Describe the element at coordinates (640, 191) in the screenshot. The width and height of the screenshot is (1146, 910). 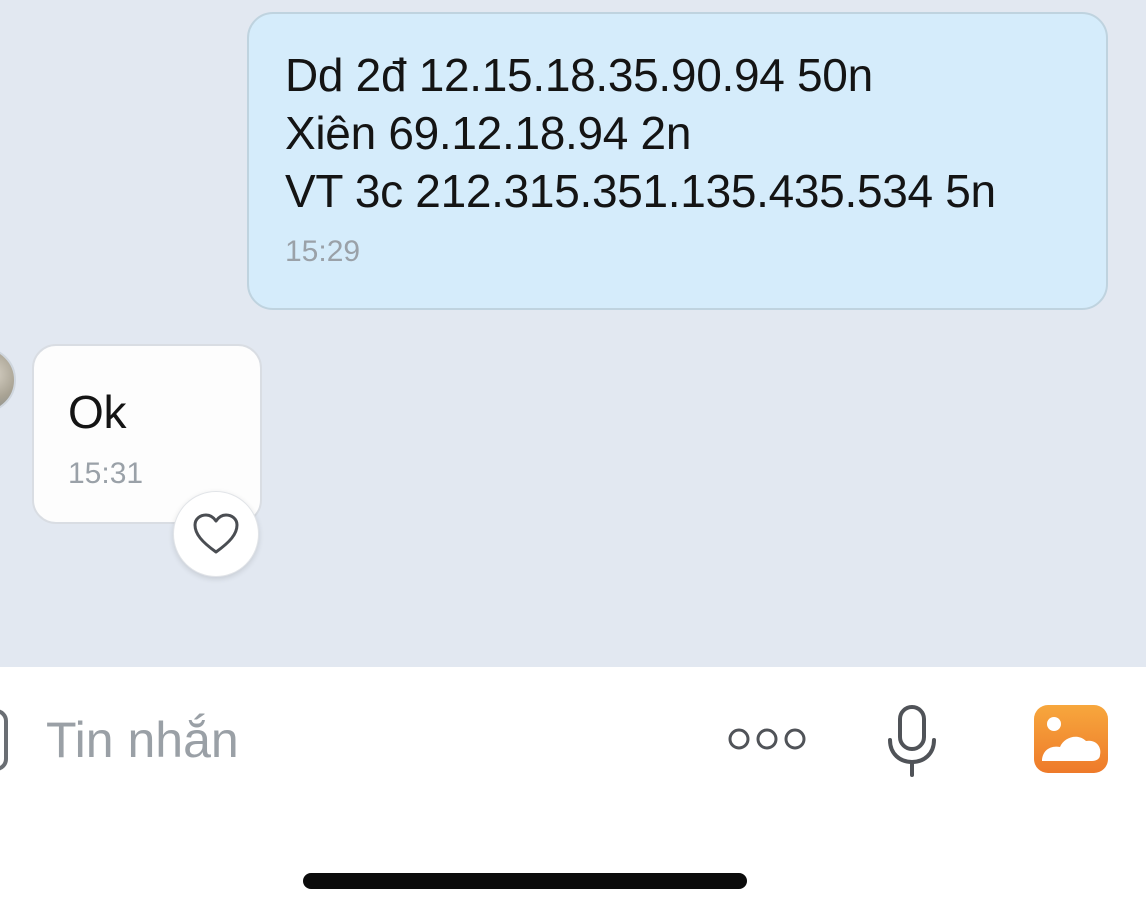
I see `message-line: VT 3c 212.315.351.135.435.534 5n` at that location.